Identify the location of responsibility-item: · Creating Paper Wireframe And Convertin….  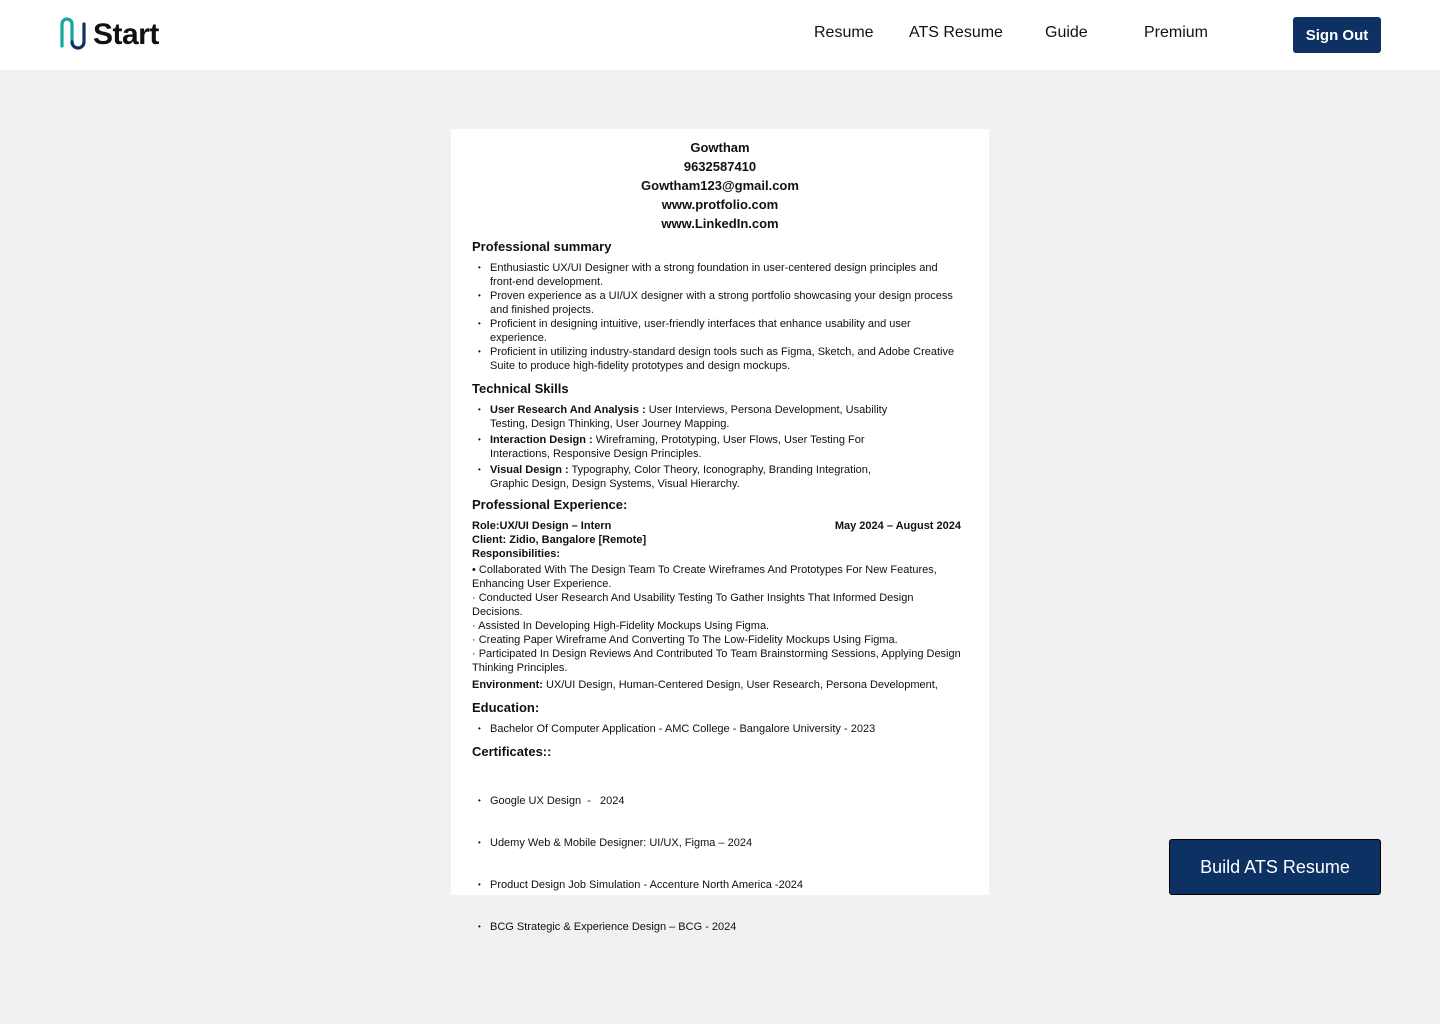
(685, 640).